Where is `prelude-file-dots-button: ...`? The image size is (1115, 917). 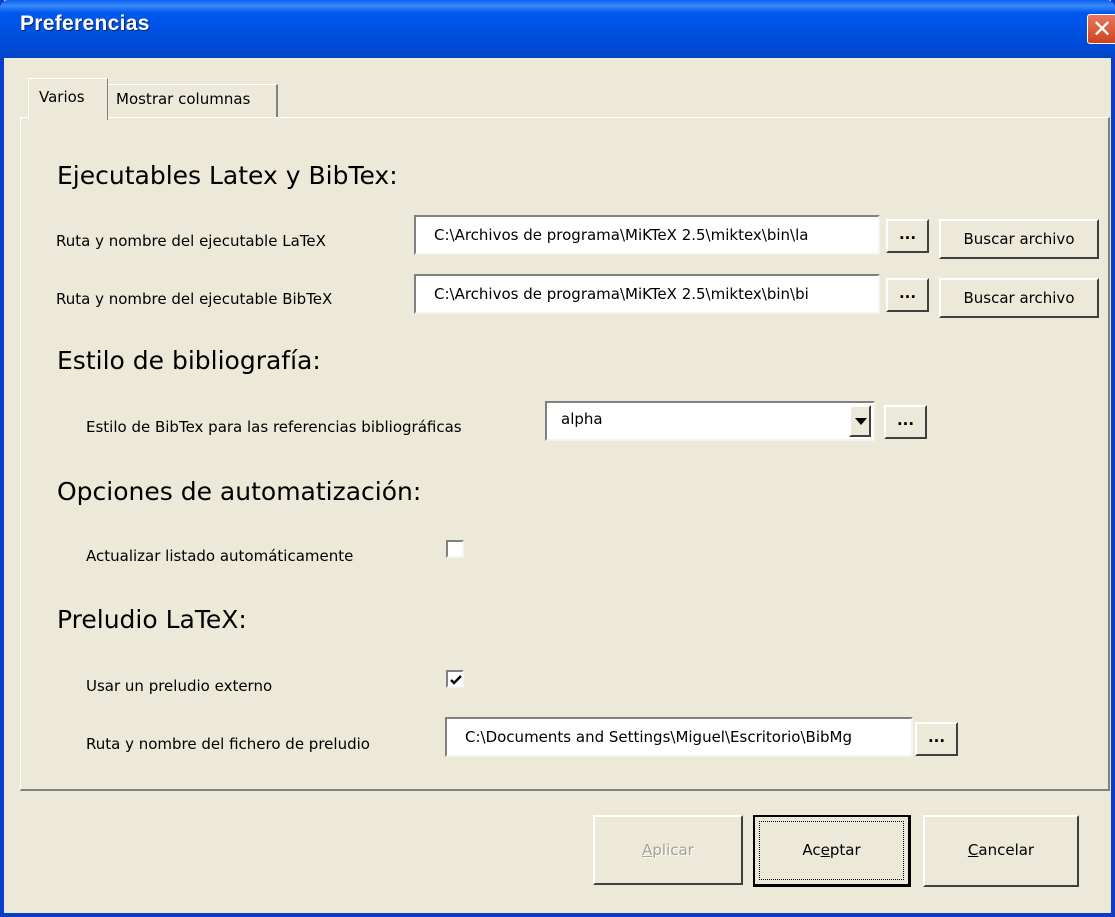 prelude-file-dots-button: ... is located at coordinates (936, 739).